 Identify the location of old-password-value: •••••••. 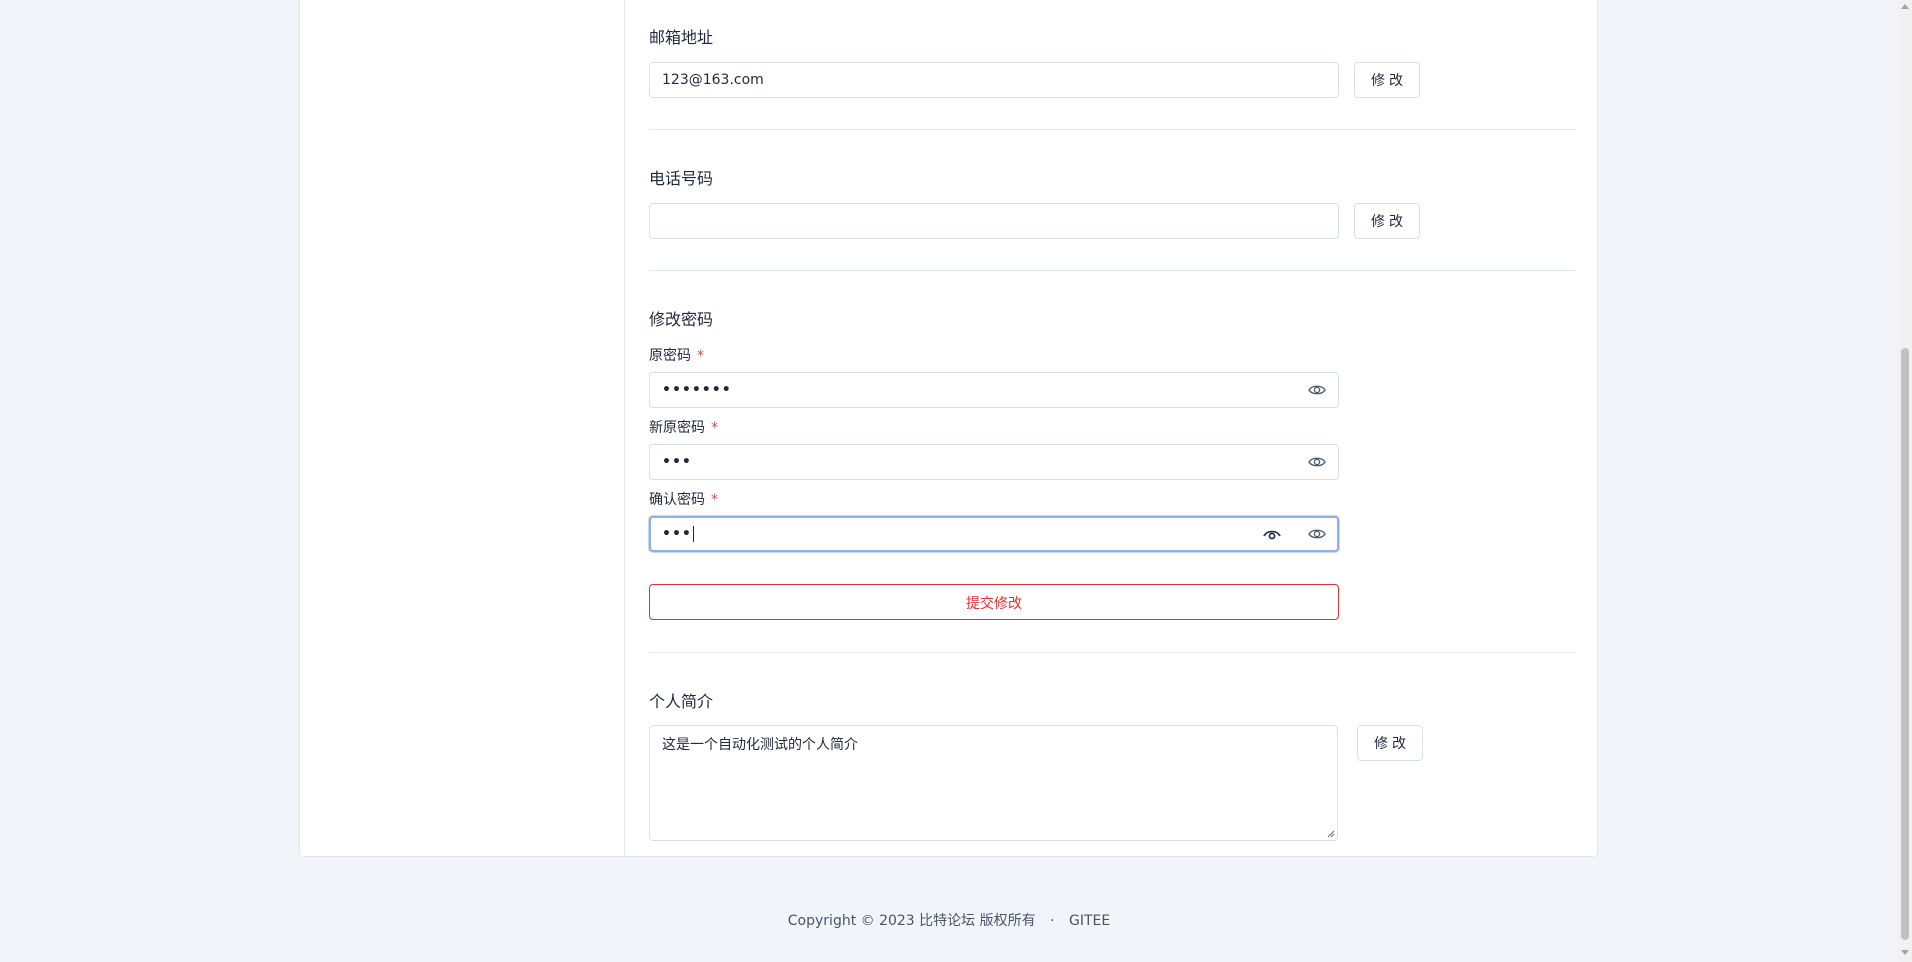
(697, 390).